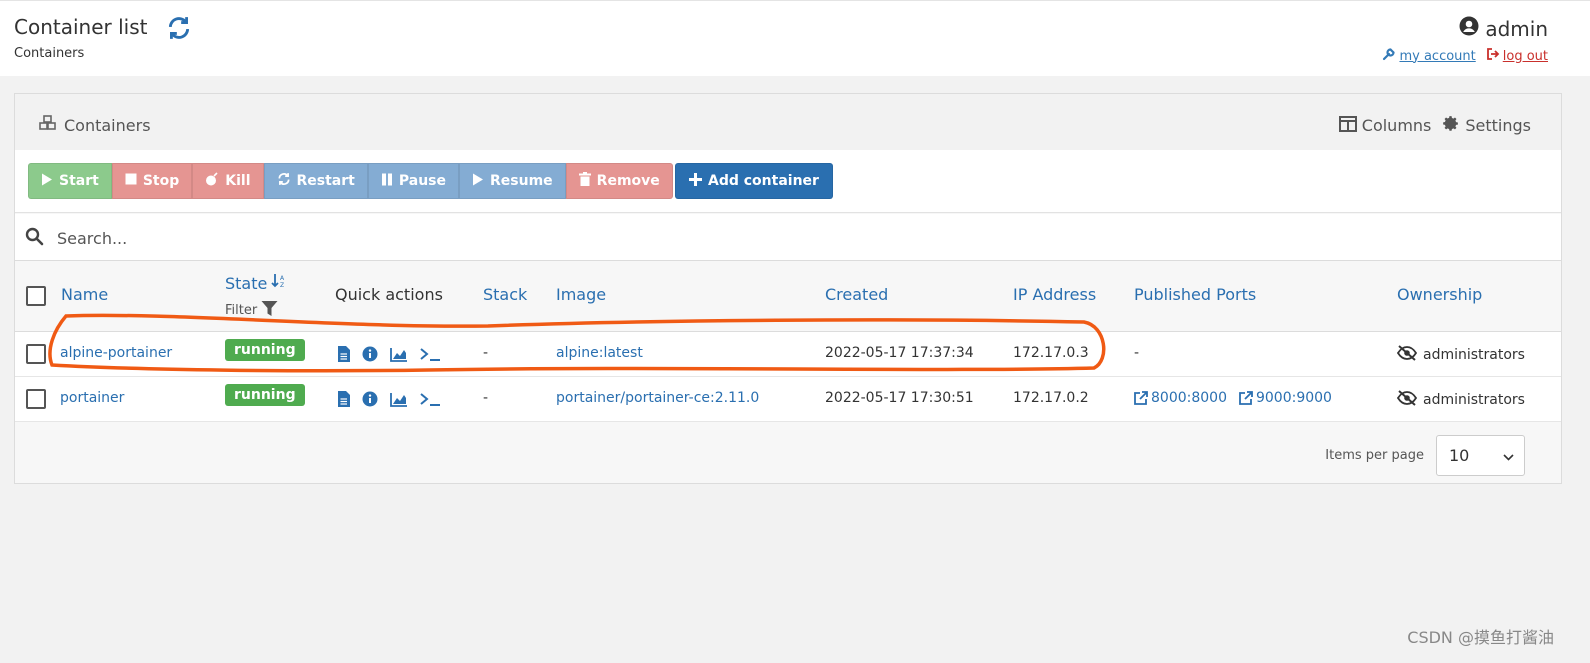  I want to click on restart-button: Restart, so click(315, 181).